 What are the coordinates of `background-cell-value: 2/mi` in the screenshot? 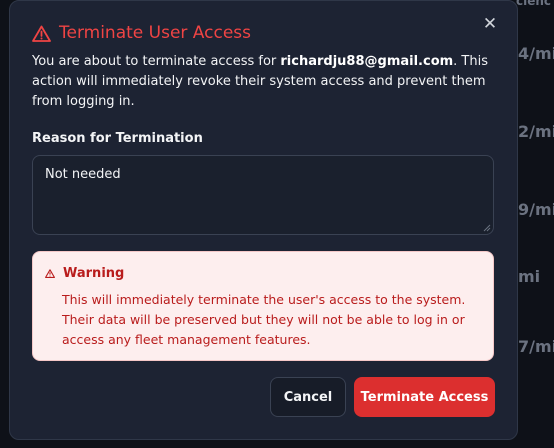 It's located at (536, 131).